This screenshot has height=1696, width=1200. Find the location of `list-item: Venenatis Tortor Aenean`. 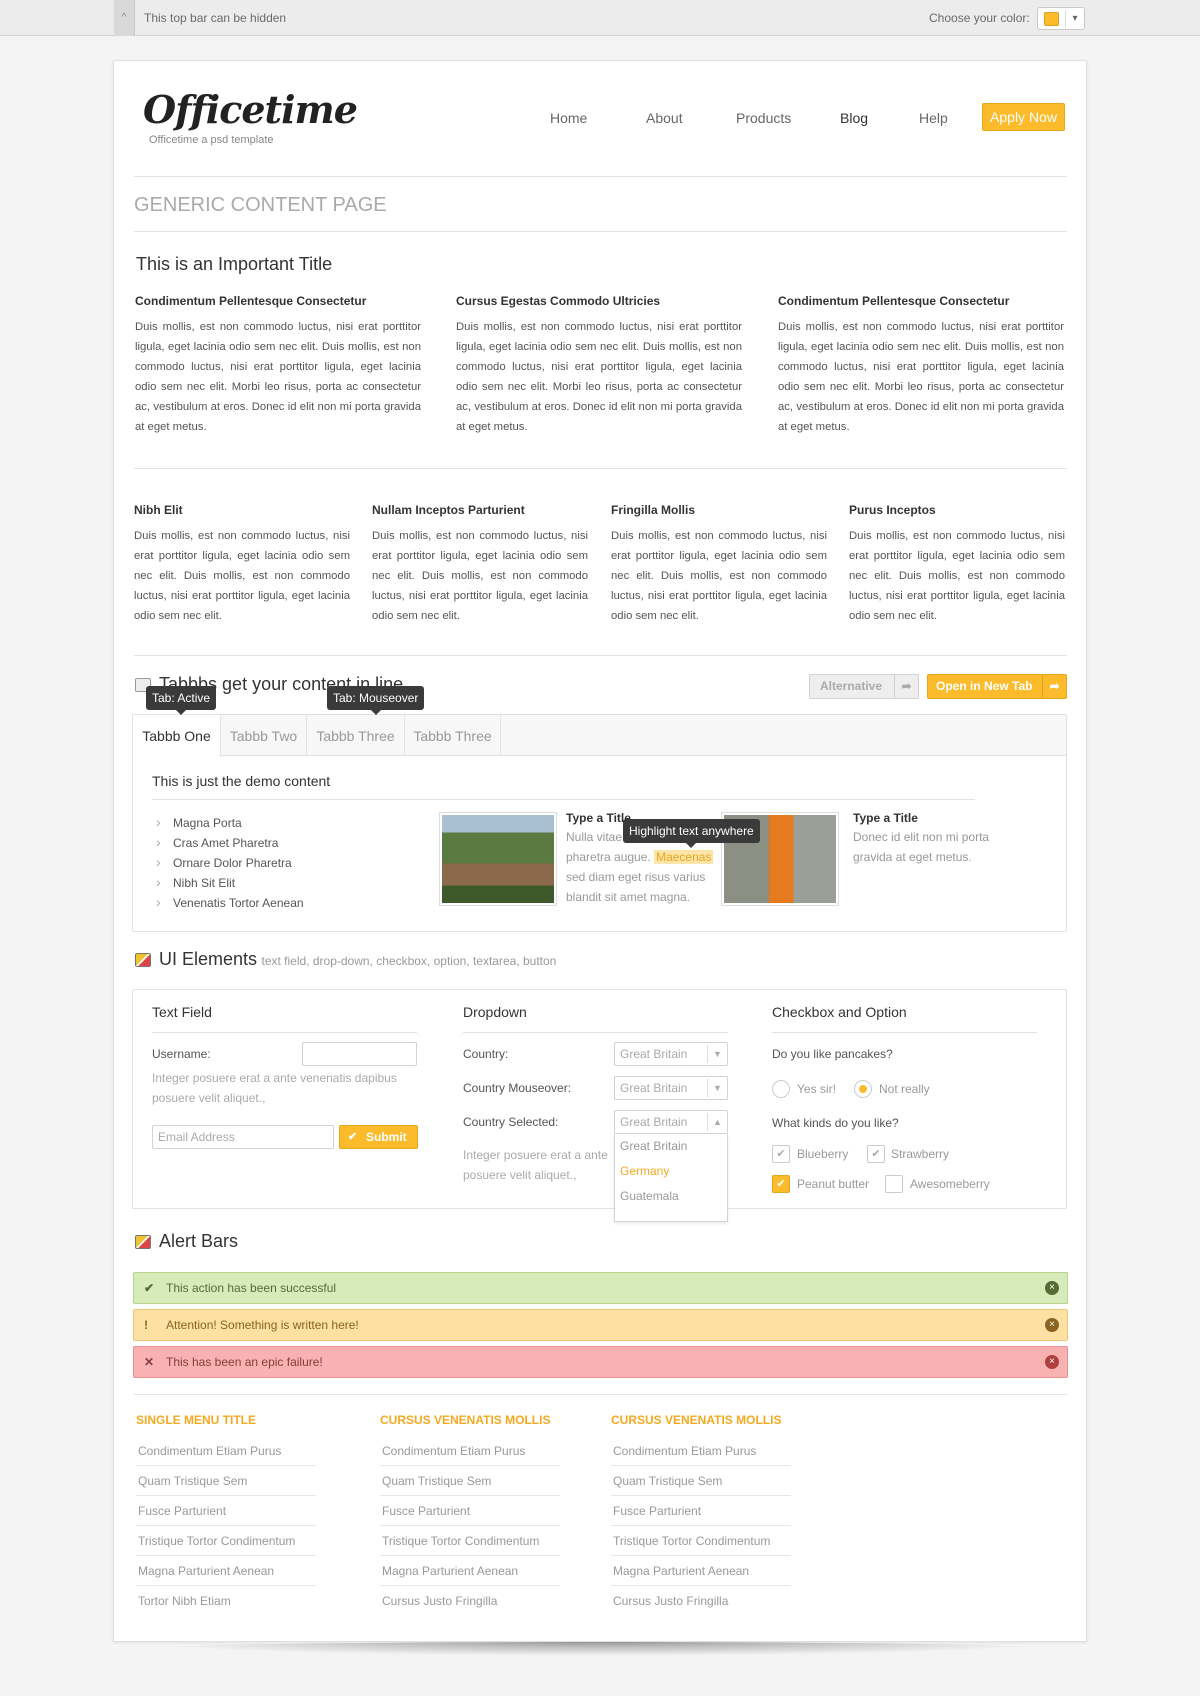

list-item: Venenatis Tortor Aenean is located at coordinates (272, 902).